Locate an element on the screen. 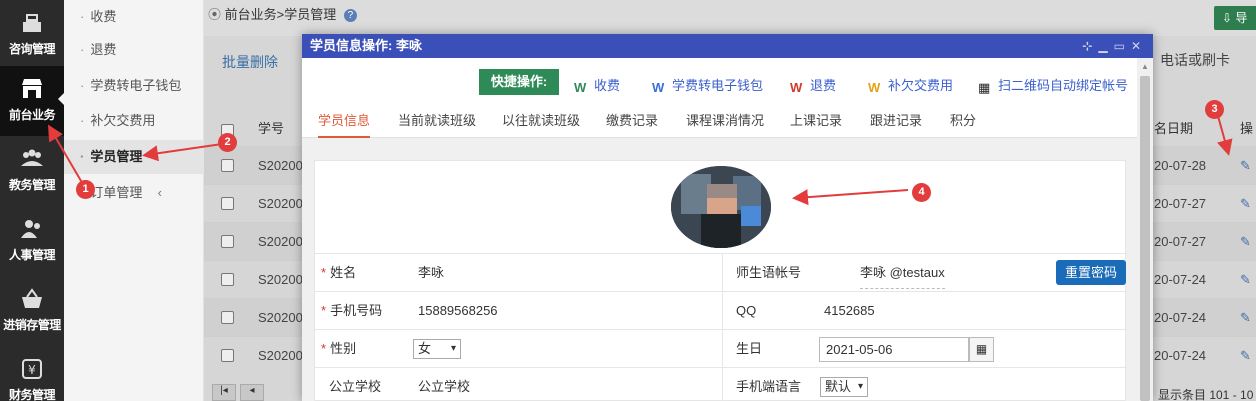 This screenshot has width=1256, height=401. tab-current-classes: 当前就读班级 is located at coordinates (437, 121).